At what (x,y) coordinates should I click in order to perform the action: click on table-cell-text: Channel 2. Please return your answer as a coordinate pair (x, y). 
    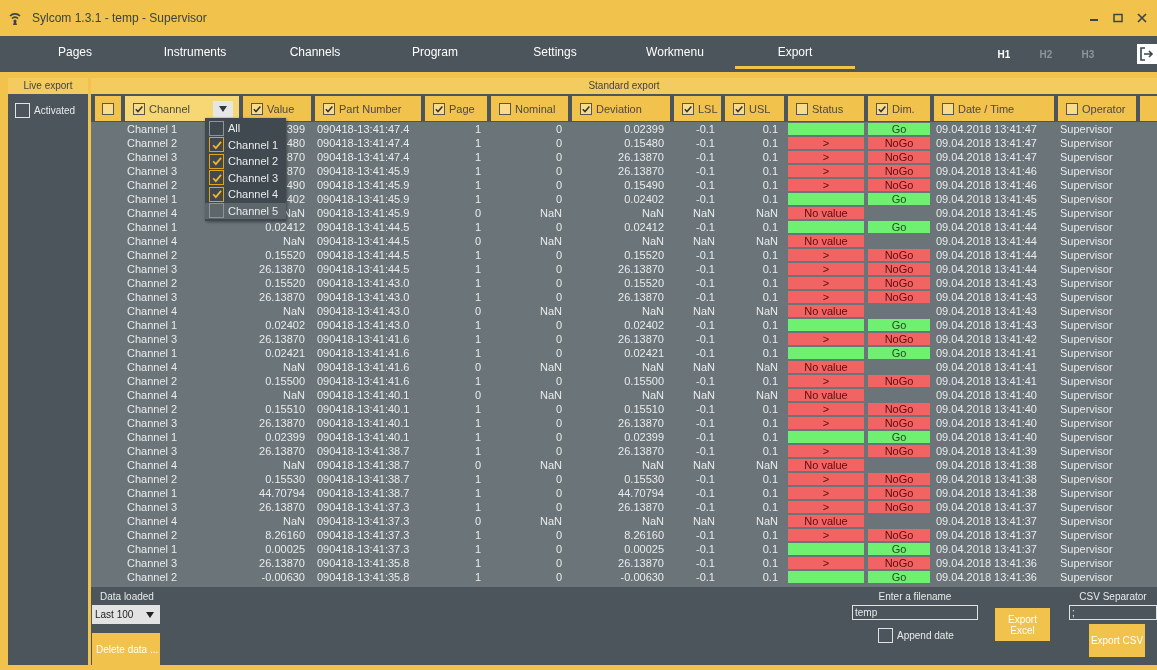
    Looking at the image, I should click on (152, 283).